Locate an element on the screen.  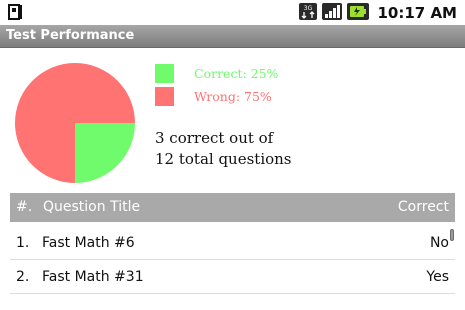
legend-swatch-wrong is located at coordinates (164, 96).